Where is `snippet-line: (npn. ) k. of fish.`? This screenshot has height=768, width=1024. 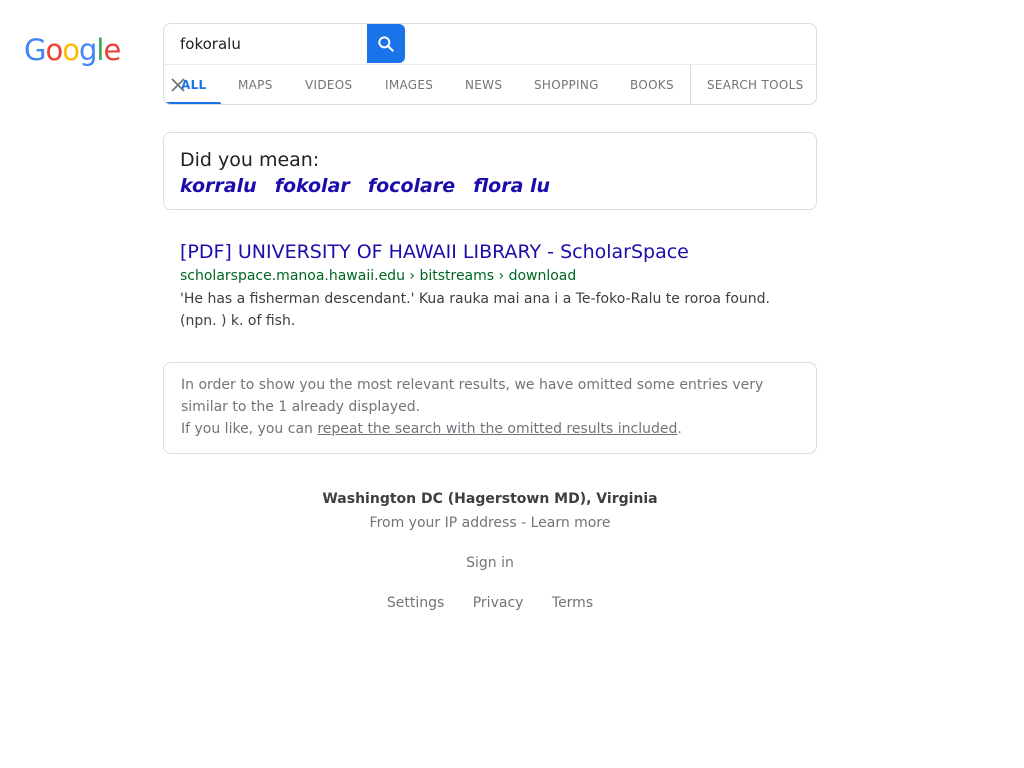 snippet-line: (npn. ) k. of fish. is located at coordinates (238, 321).